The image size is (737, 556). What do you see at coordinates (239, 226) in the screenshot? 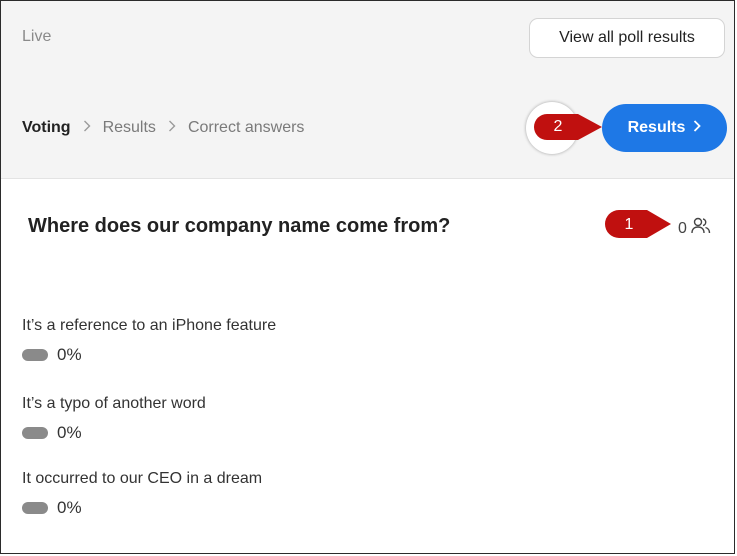
I see `poll-question: Where does our company name come from?` at bounding box center [239, 226].